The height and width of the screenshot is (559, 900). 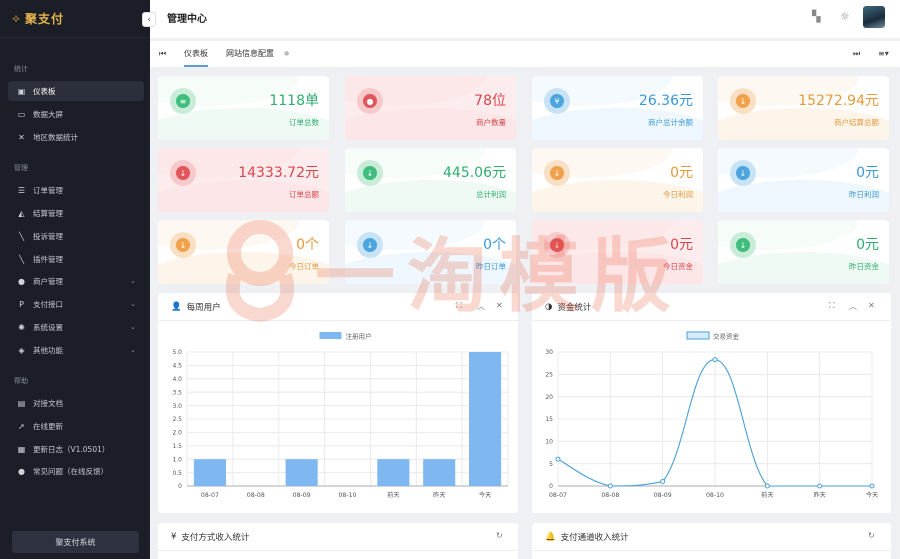 I want to click on brand-logo-icon: ⟡, so click(x=16, y=18).